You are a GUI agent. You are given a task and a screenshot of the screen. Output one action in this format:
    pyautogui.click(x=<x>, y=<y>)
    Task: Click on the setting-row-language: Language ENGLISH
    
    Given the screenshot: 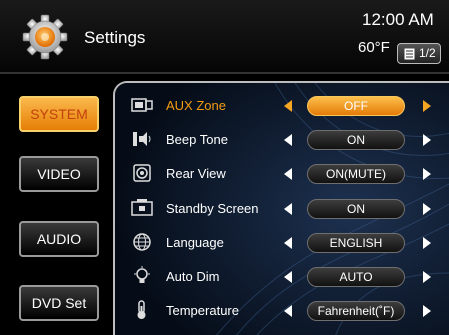 What is the action you would take?
    pyautogui.click(x=282, y=243)
    